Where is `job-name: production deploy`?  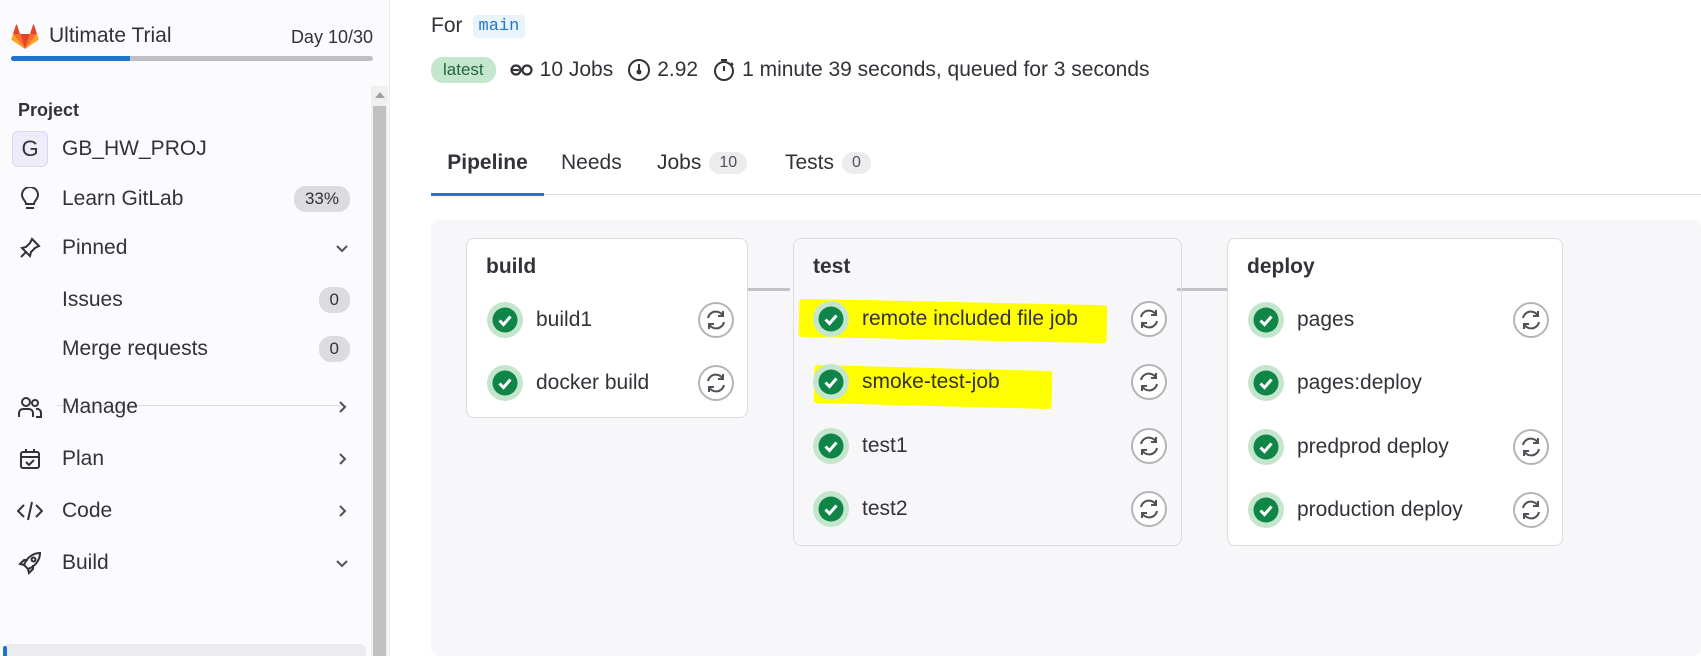
job-name: production deploy is located at coordinates (1380, 509).